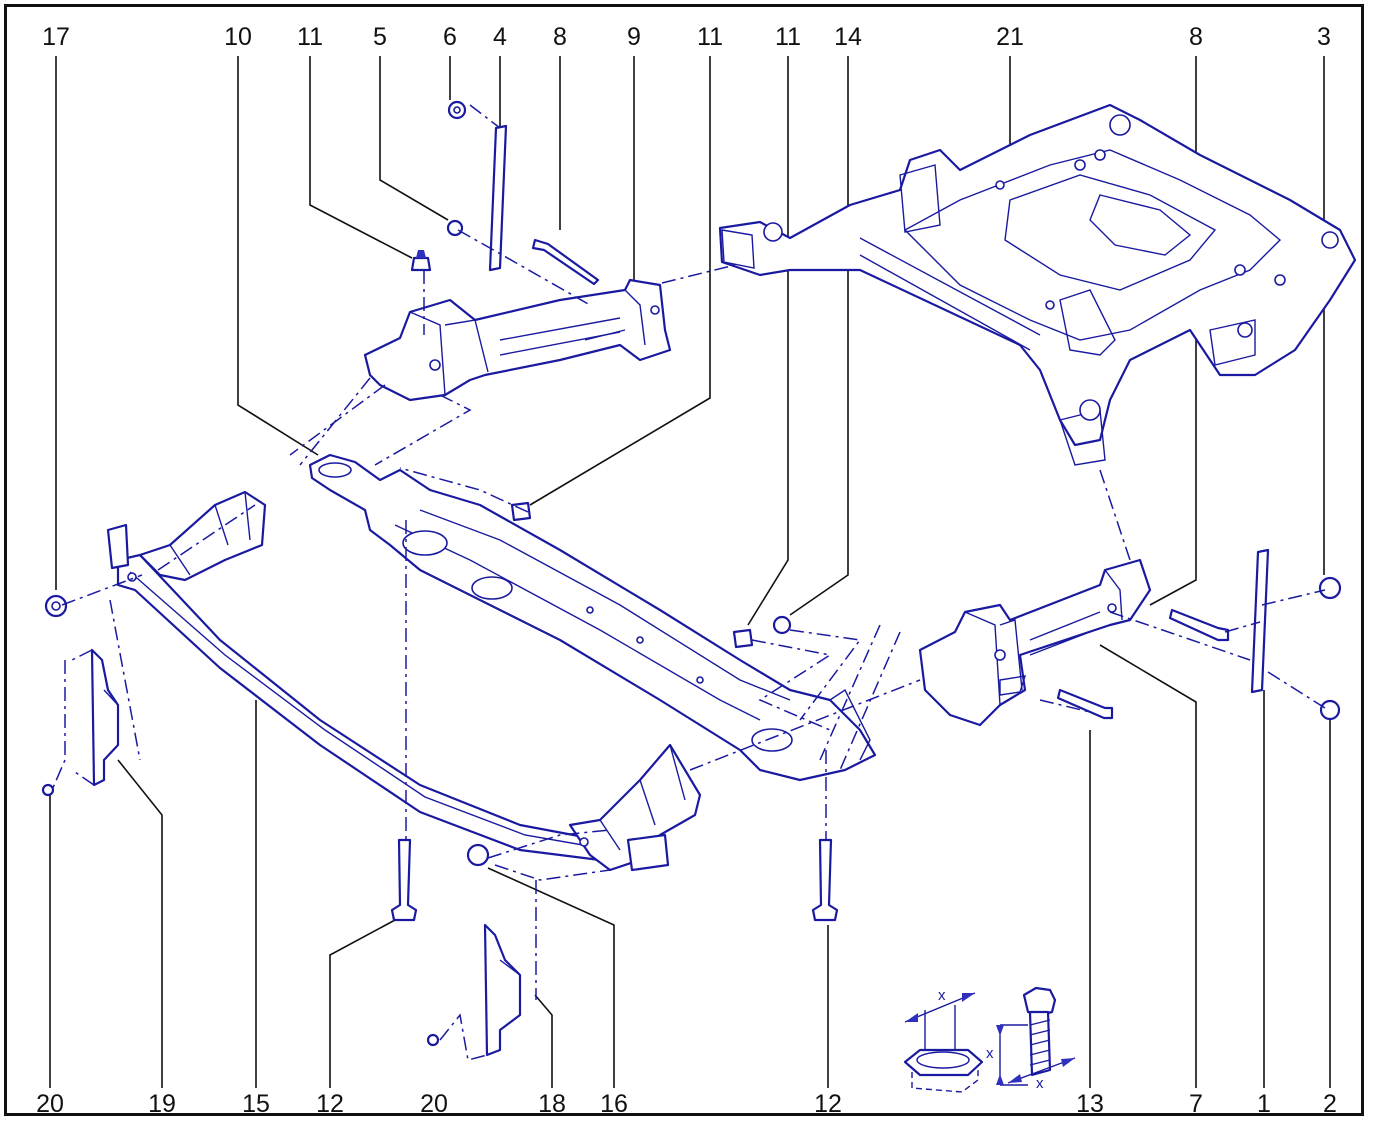 Image resolution: width=1392 pixels, height=1124 pixels. I want to click on callout-19: 19, so click(162, 1104).